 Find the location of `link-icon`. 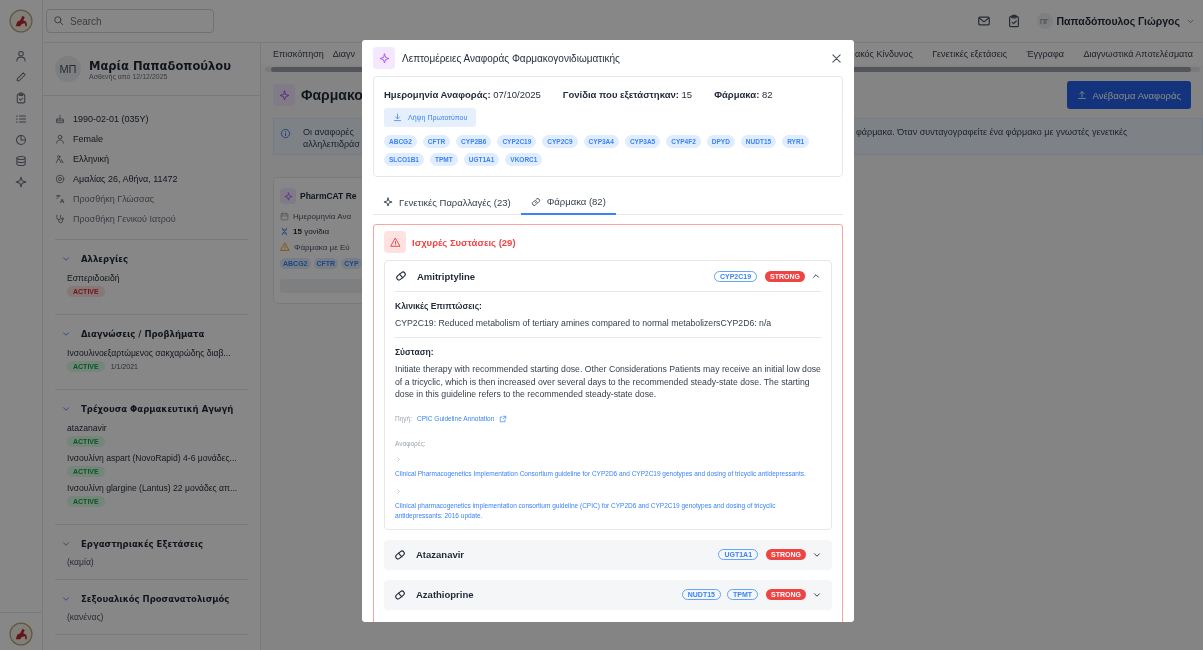

link-icon is located at coordinates (535, 201).